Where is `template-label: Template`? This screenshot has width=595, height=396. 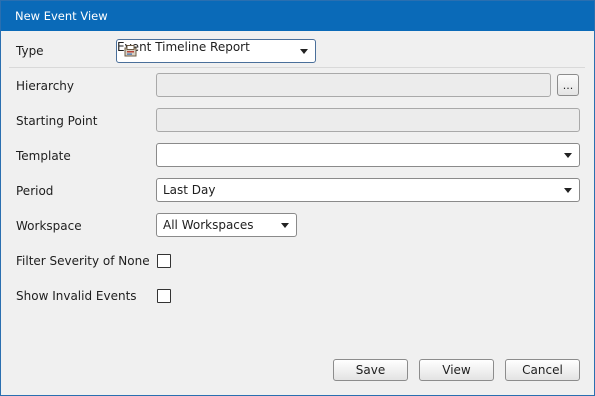 template-label: Template is located at coordinates (43, 156).